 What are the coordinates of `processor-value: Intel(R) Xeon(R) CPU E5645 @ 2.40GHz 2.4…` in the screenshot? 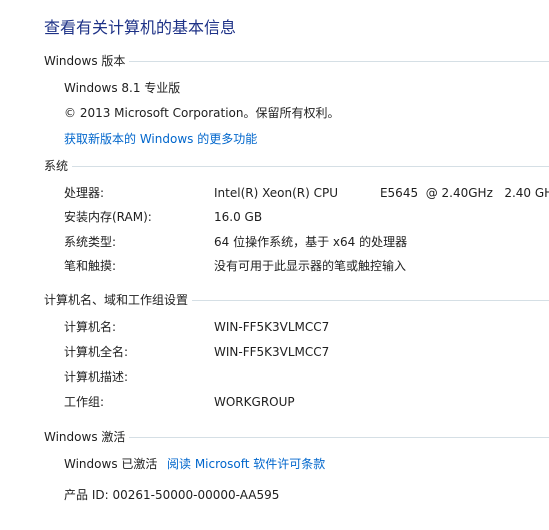 It's located at (381, 193).